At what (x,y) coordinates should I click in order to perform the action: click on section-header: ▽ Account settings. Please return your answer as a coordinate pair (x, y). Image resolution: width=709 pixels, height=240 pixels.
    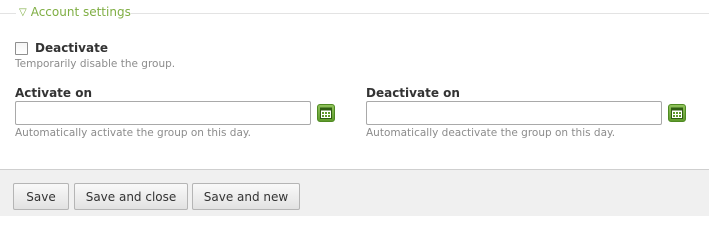
    Looking at the image, I should click on (354, 13).